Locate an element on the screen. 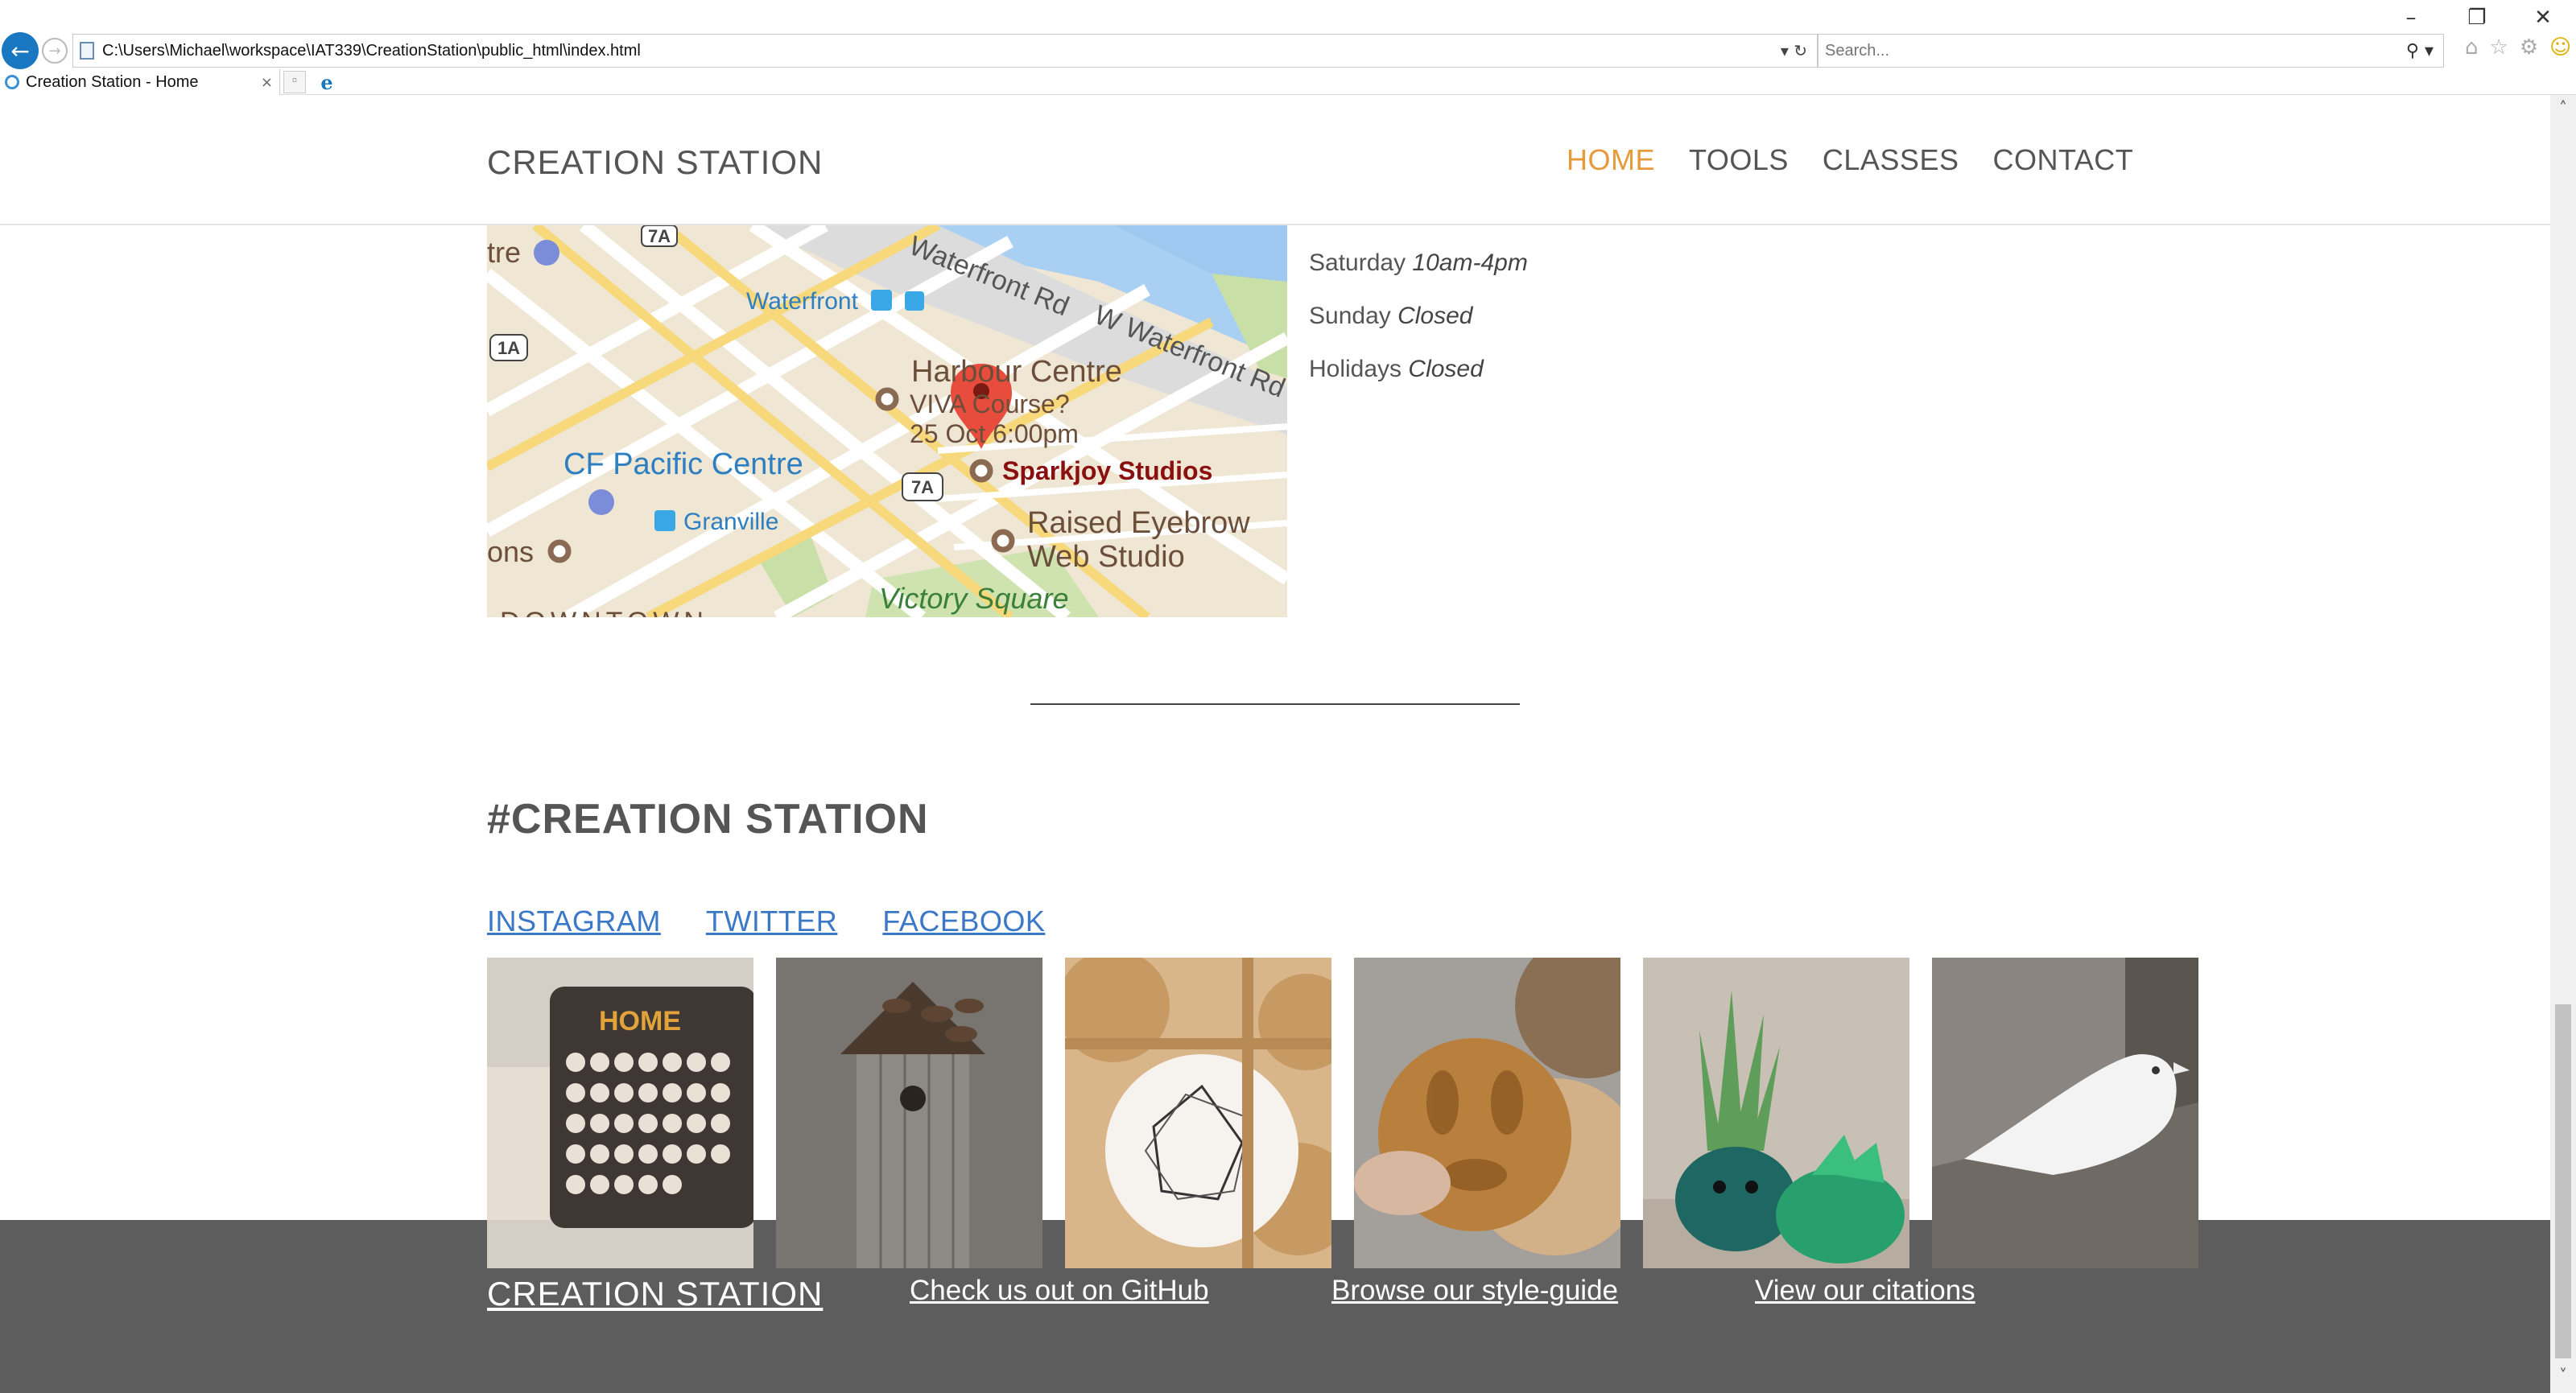 This screenshot has height=1393, width=2576. home-icon: ⌂ is located at coordinates (2472, 47).